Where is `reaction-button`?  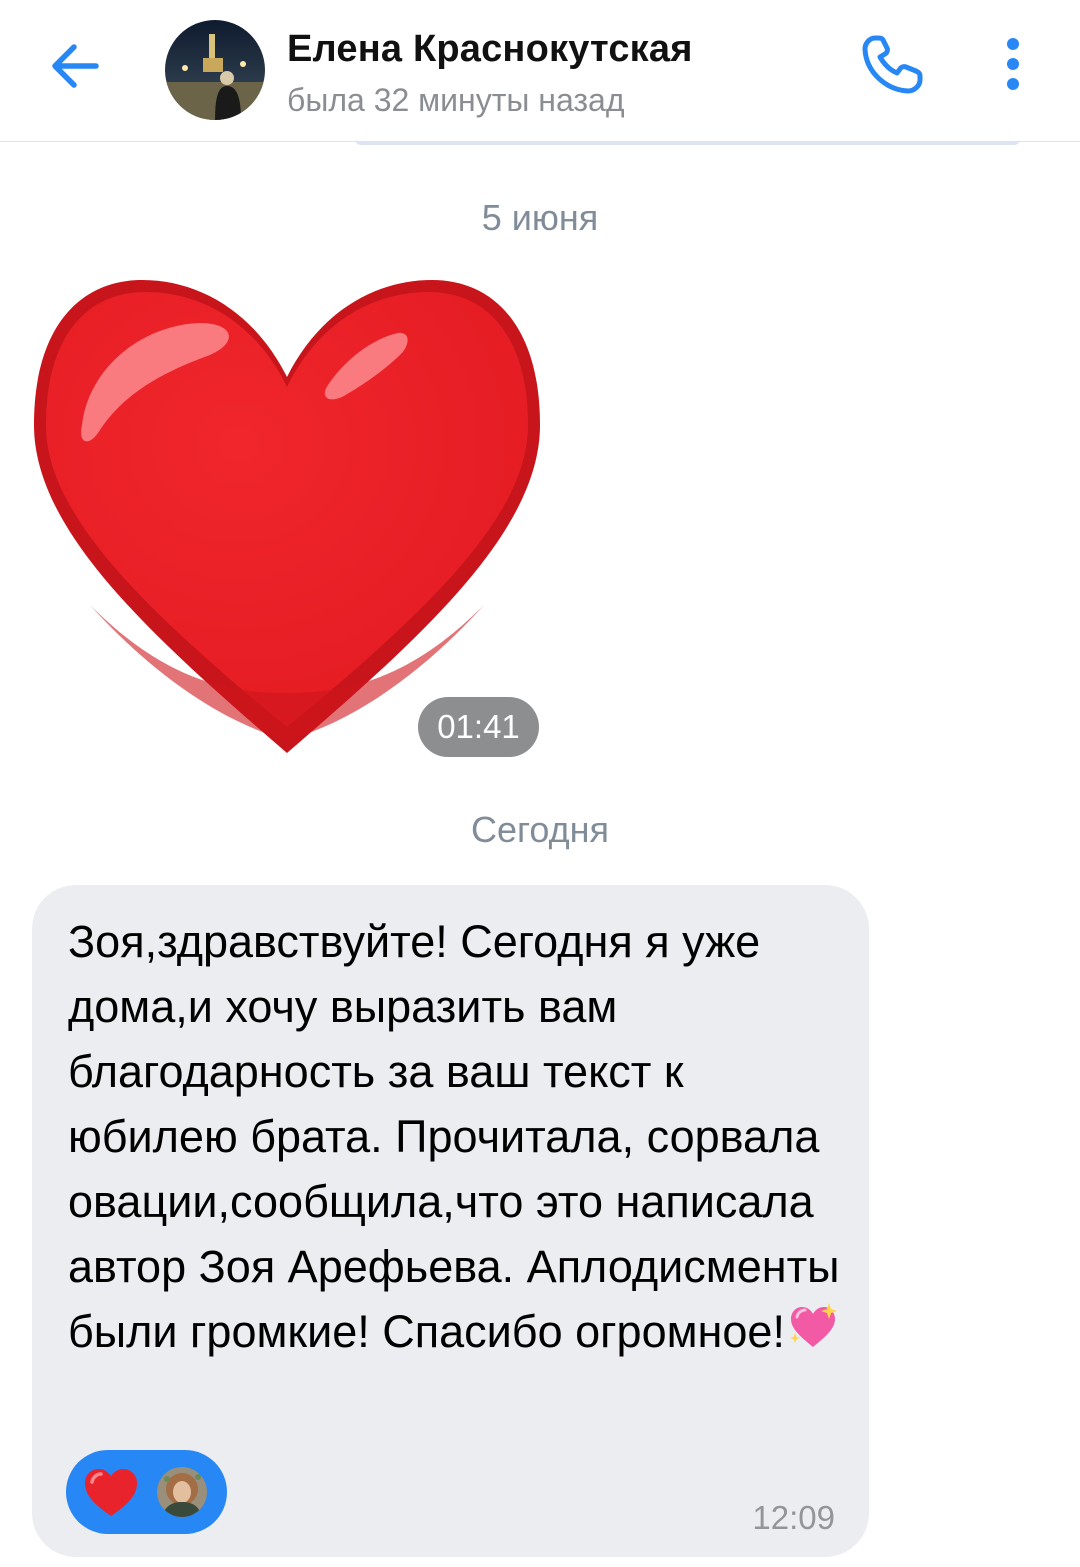
reaction-button is located at coordinates (146, 1492).